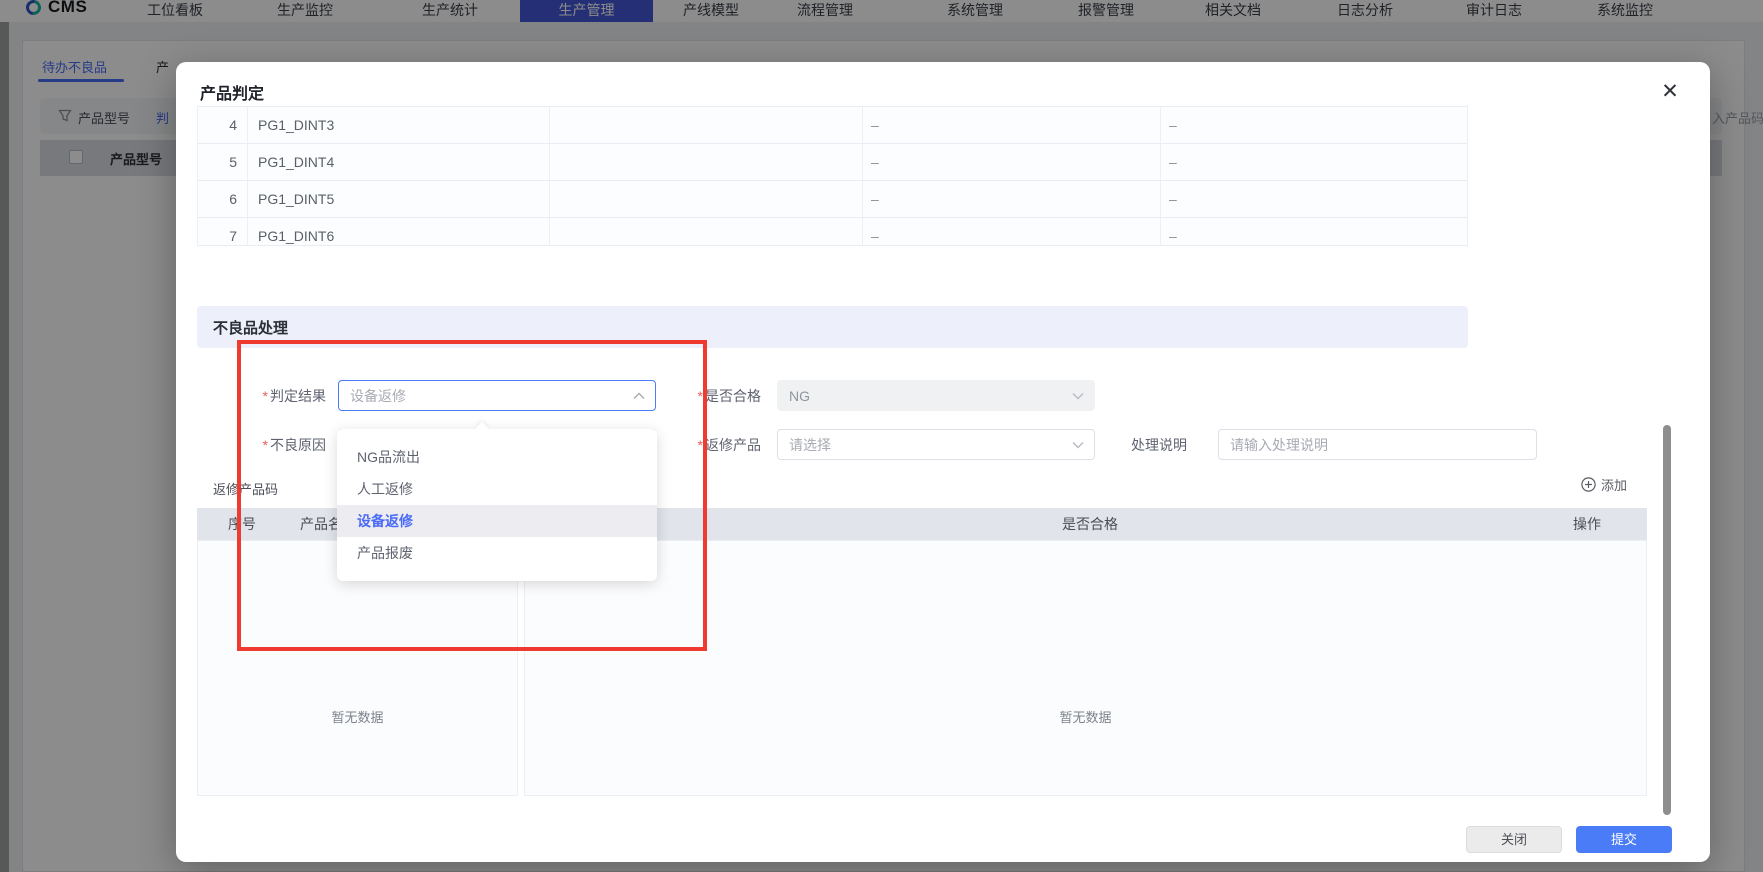 The image size is (1763, 872). Describe the element at coordinates (294, 395) in the screenshot. I see `judge-result-label: * 判定结果` at that location.